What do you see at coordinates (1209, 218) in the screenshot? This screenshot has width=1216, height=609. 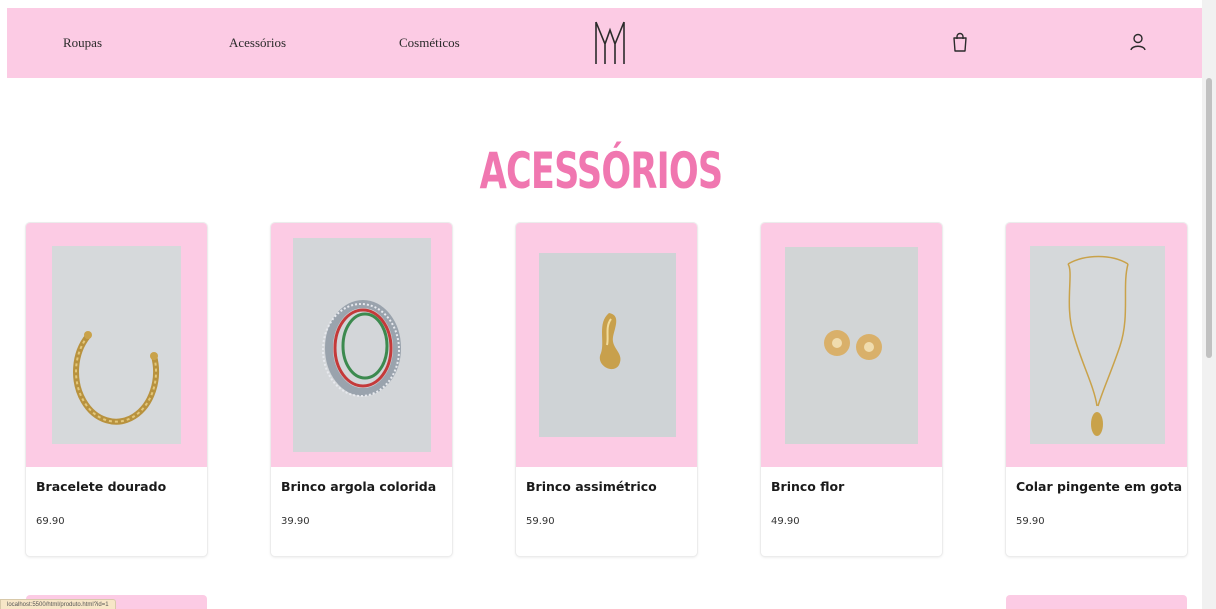 I see `scrollbar-thumb` at bounding box center [1209, 218].